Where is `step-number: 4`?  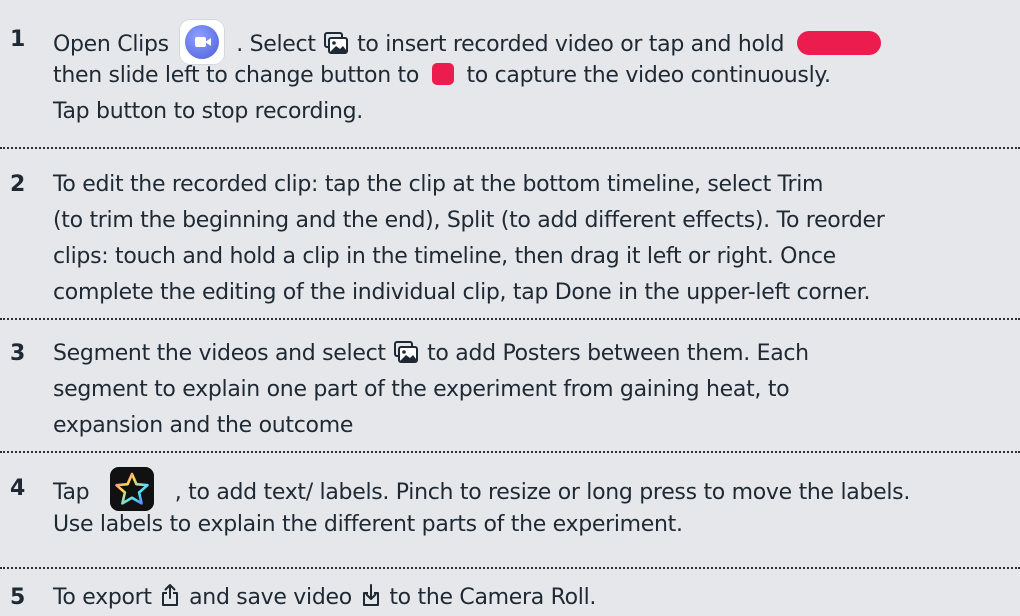
step-number: 4 is located at coordinates (18, 488).